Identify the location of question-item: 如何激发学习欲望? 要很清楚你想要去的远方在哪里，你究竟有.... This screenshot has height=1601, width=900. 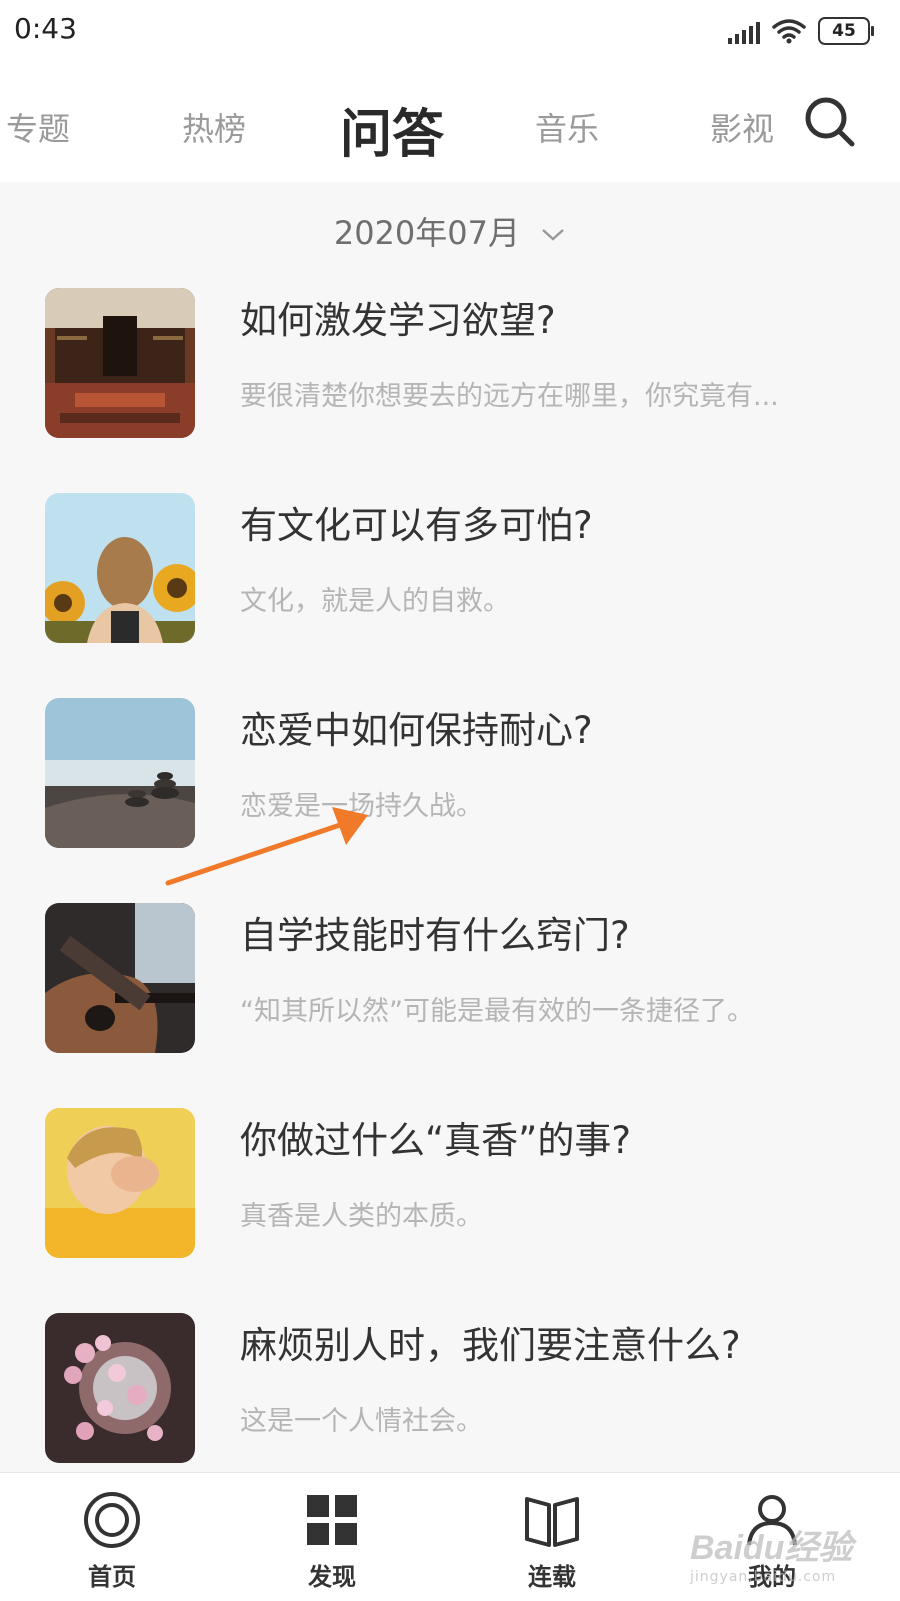
(450, 388).